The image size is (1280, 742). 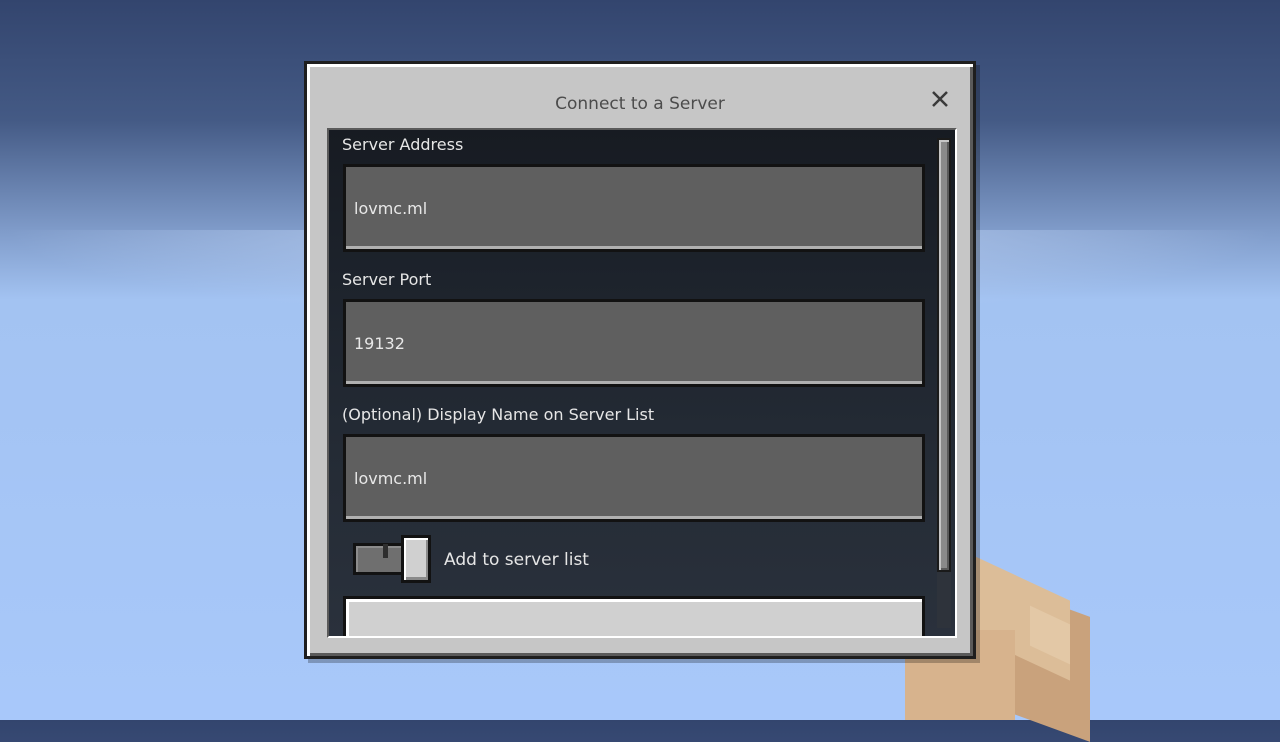 What do you see at coordinates (634, 616) in the screenshot?
I see `play-button` at bounding box center [634, 616].